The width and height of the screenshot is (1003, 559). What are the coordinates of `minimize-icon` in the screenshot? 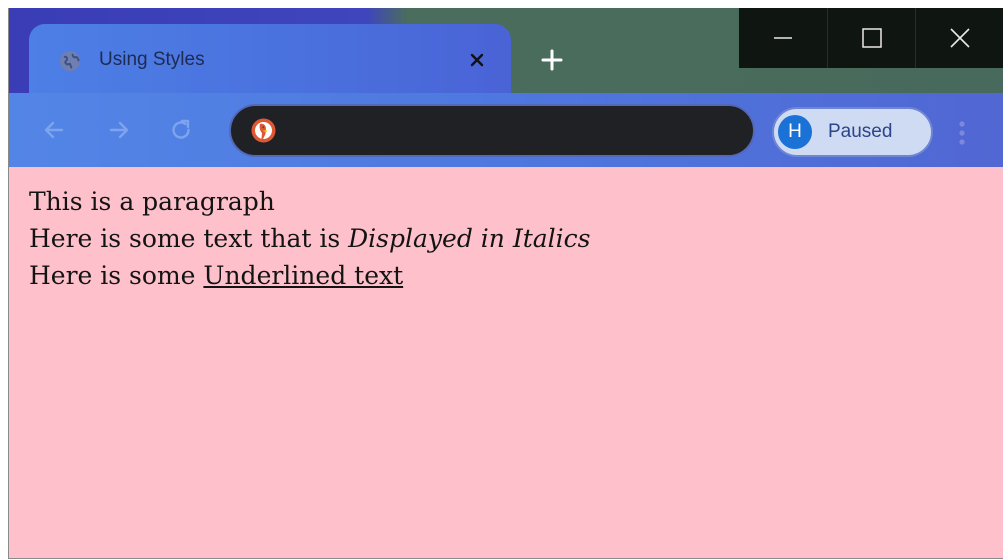 It's located at (782, 38).